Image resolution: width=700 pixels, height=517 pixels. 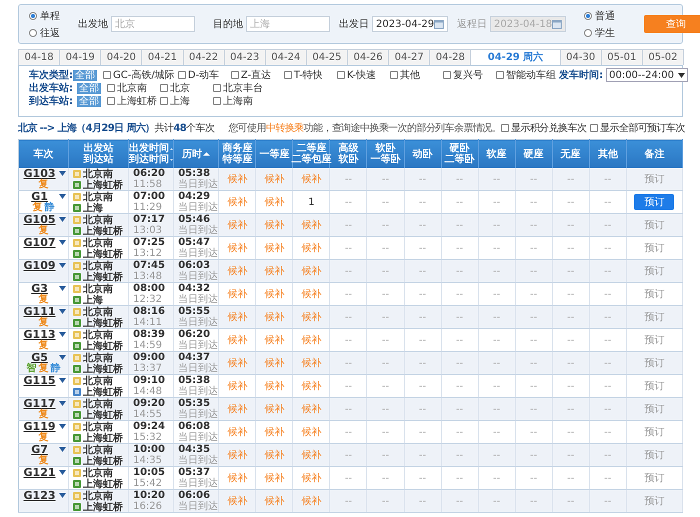 I want to click on train-number-link: G121, so click(x=40, y=473).